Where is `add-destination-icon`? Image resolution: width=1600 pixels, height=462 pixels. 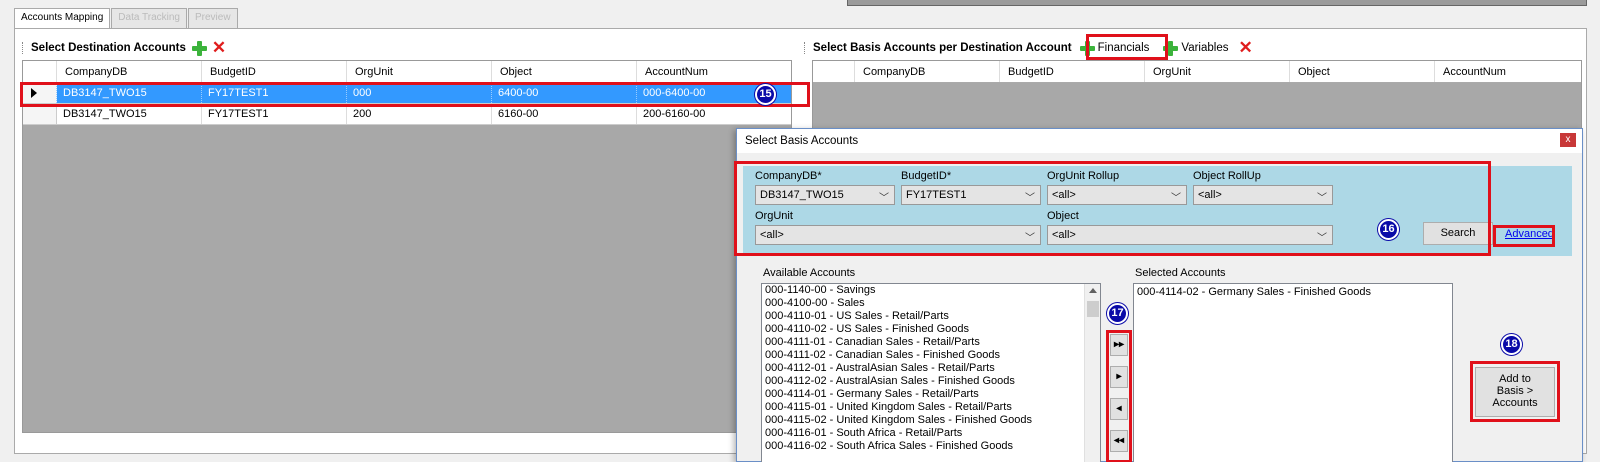 add-destination-icon is located at coordinates (199, 48).